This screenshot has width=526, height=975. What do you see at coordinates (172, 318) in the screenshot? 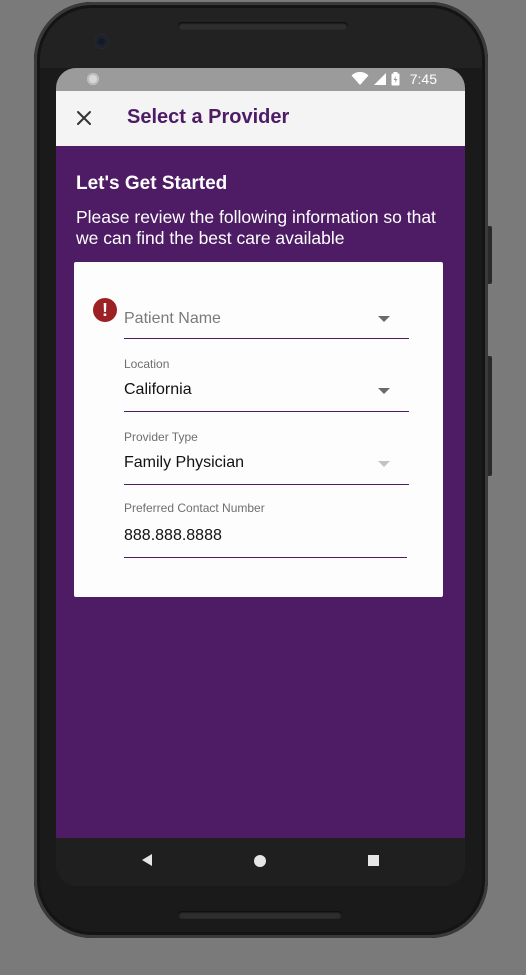
I see `patient-name-placeholder: Patient Name` at bounding box center [172, 318].